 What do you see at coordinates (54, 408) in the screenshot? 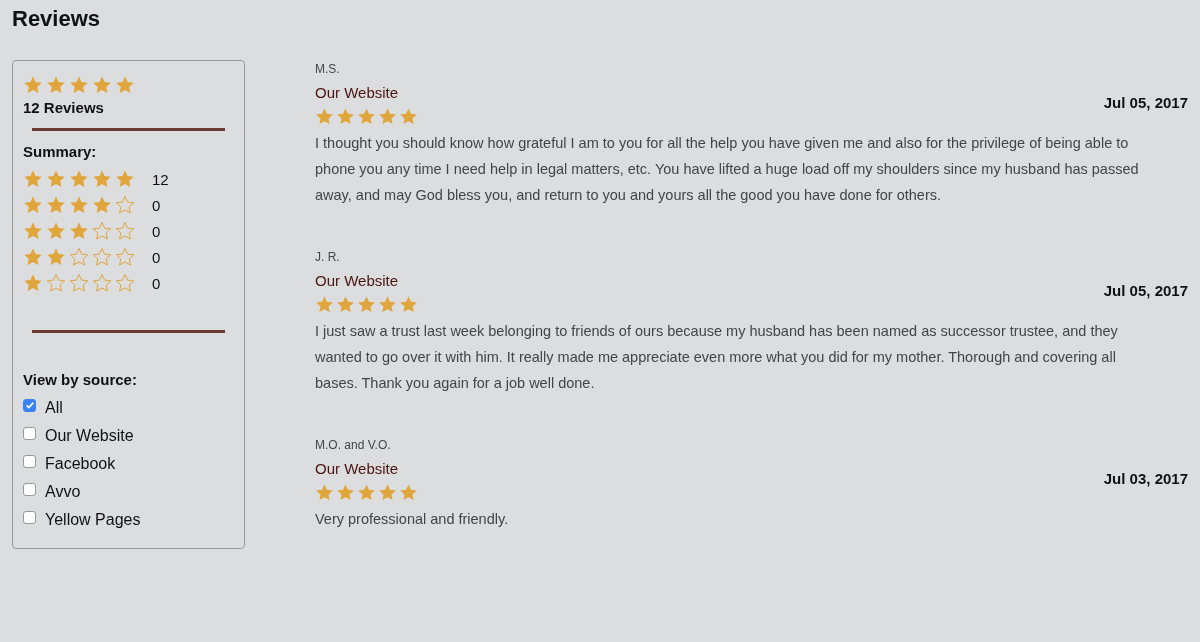
I see `source-label: All` at bounding box center [54, 408].